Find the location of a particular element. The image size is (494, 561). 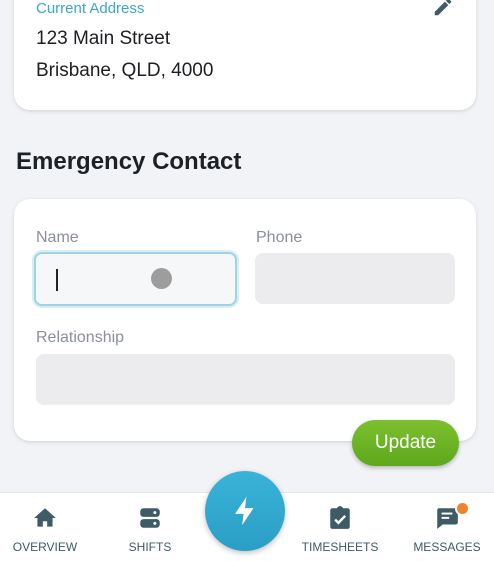

quick-action-button is located at coordinates (245, 511).